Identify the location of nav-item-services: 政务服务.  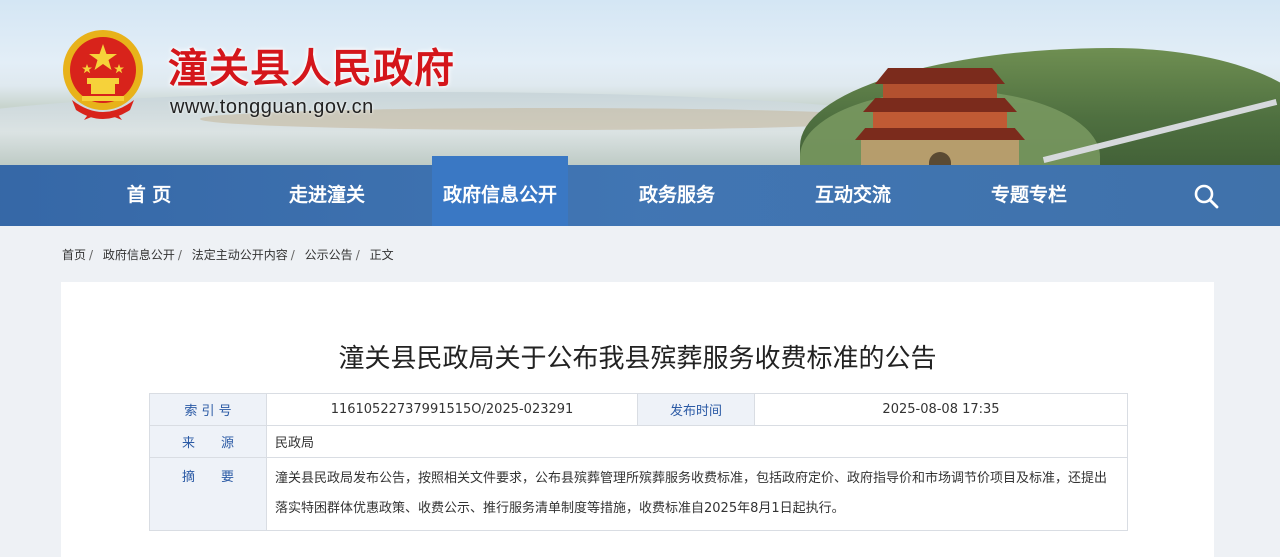
(677, 195).